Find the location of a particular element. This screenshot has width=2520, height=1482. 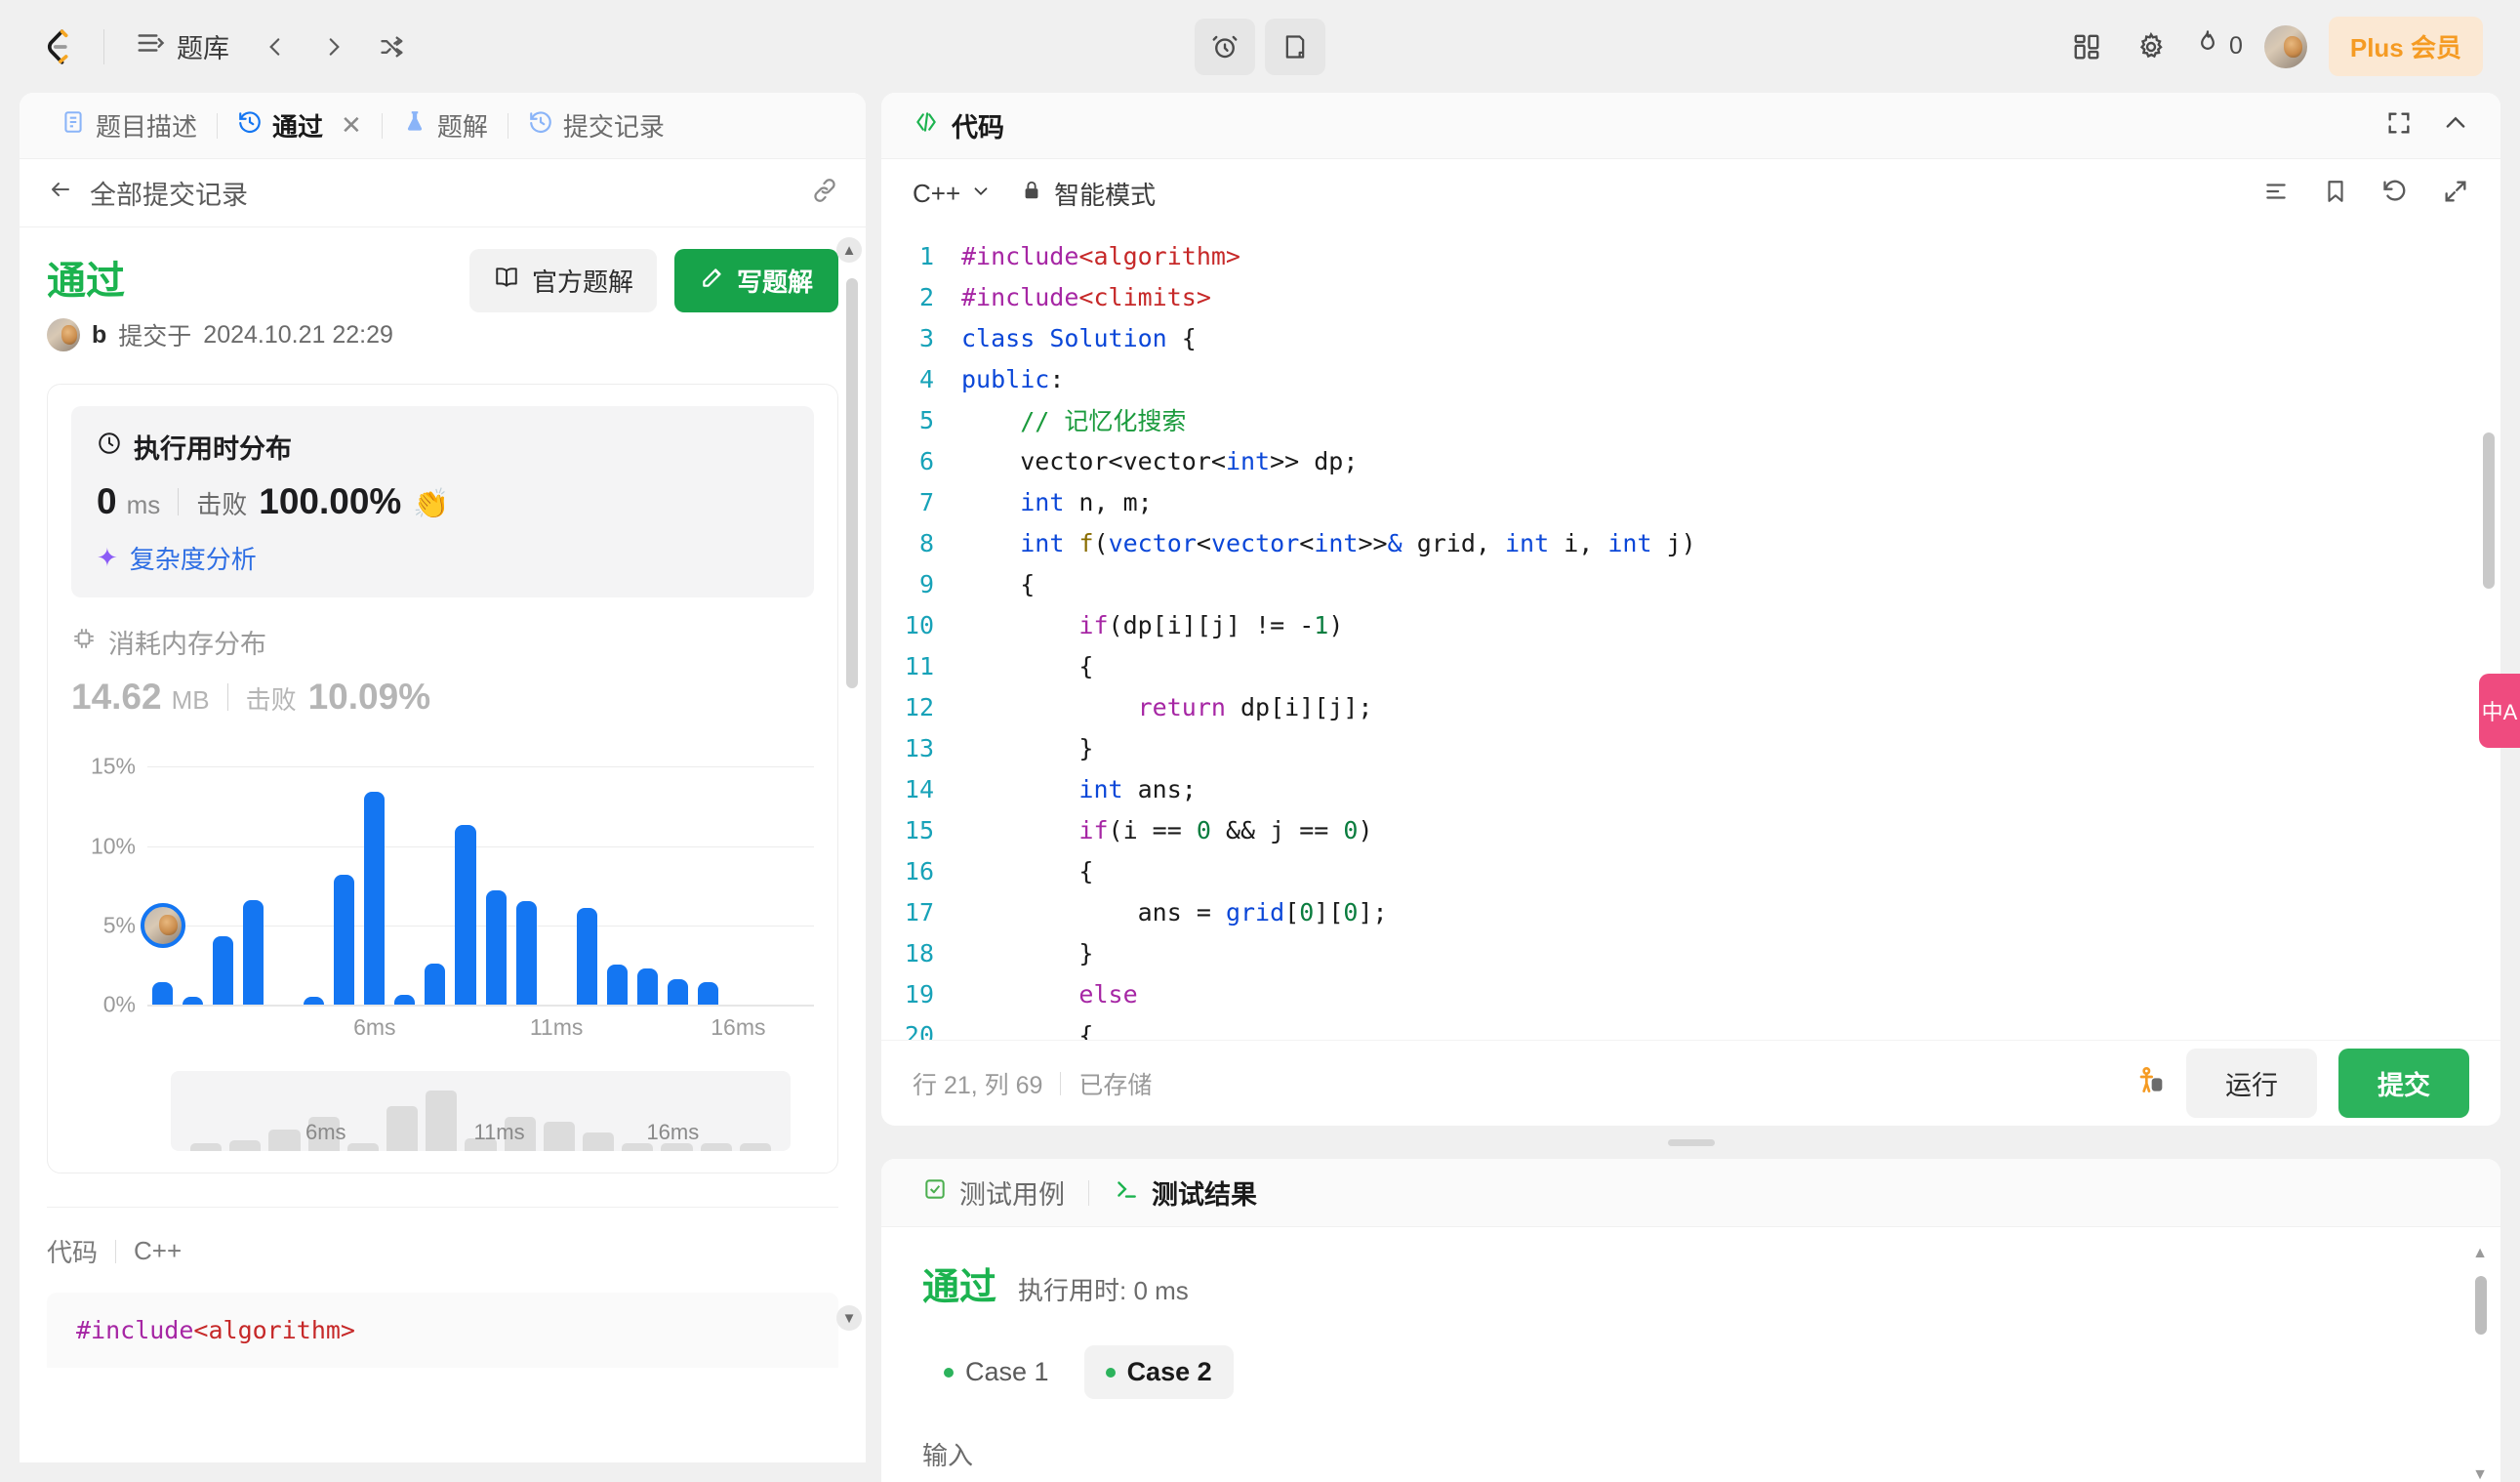

code-line: 1 #include<algorithm> is located at coordinates (1690, 256).